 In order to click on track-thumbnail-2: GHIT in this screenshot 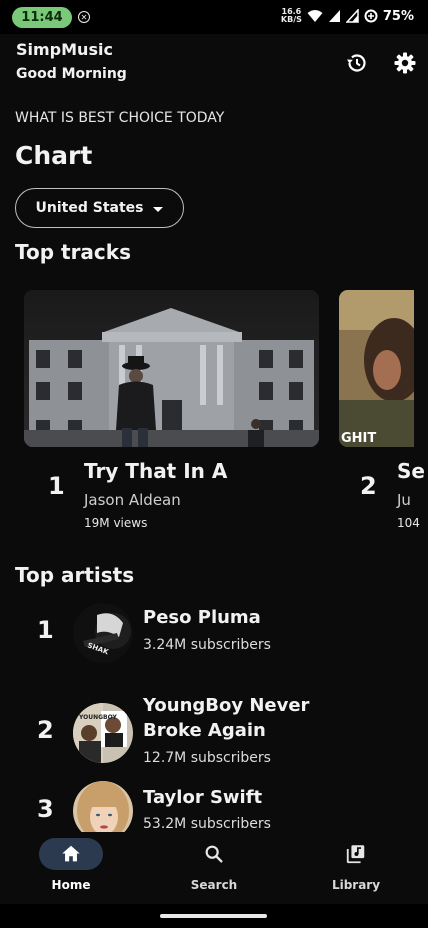, I will do `click(376, 368)`.